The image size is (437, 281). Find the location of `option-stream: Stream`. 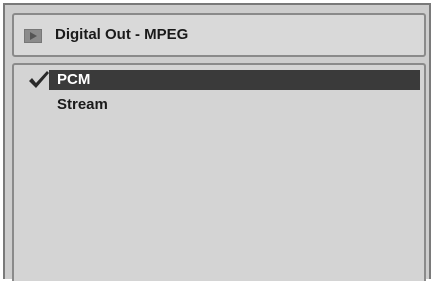

option-stream: Stream is located at coordinates (234, 105).